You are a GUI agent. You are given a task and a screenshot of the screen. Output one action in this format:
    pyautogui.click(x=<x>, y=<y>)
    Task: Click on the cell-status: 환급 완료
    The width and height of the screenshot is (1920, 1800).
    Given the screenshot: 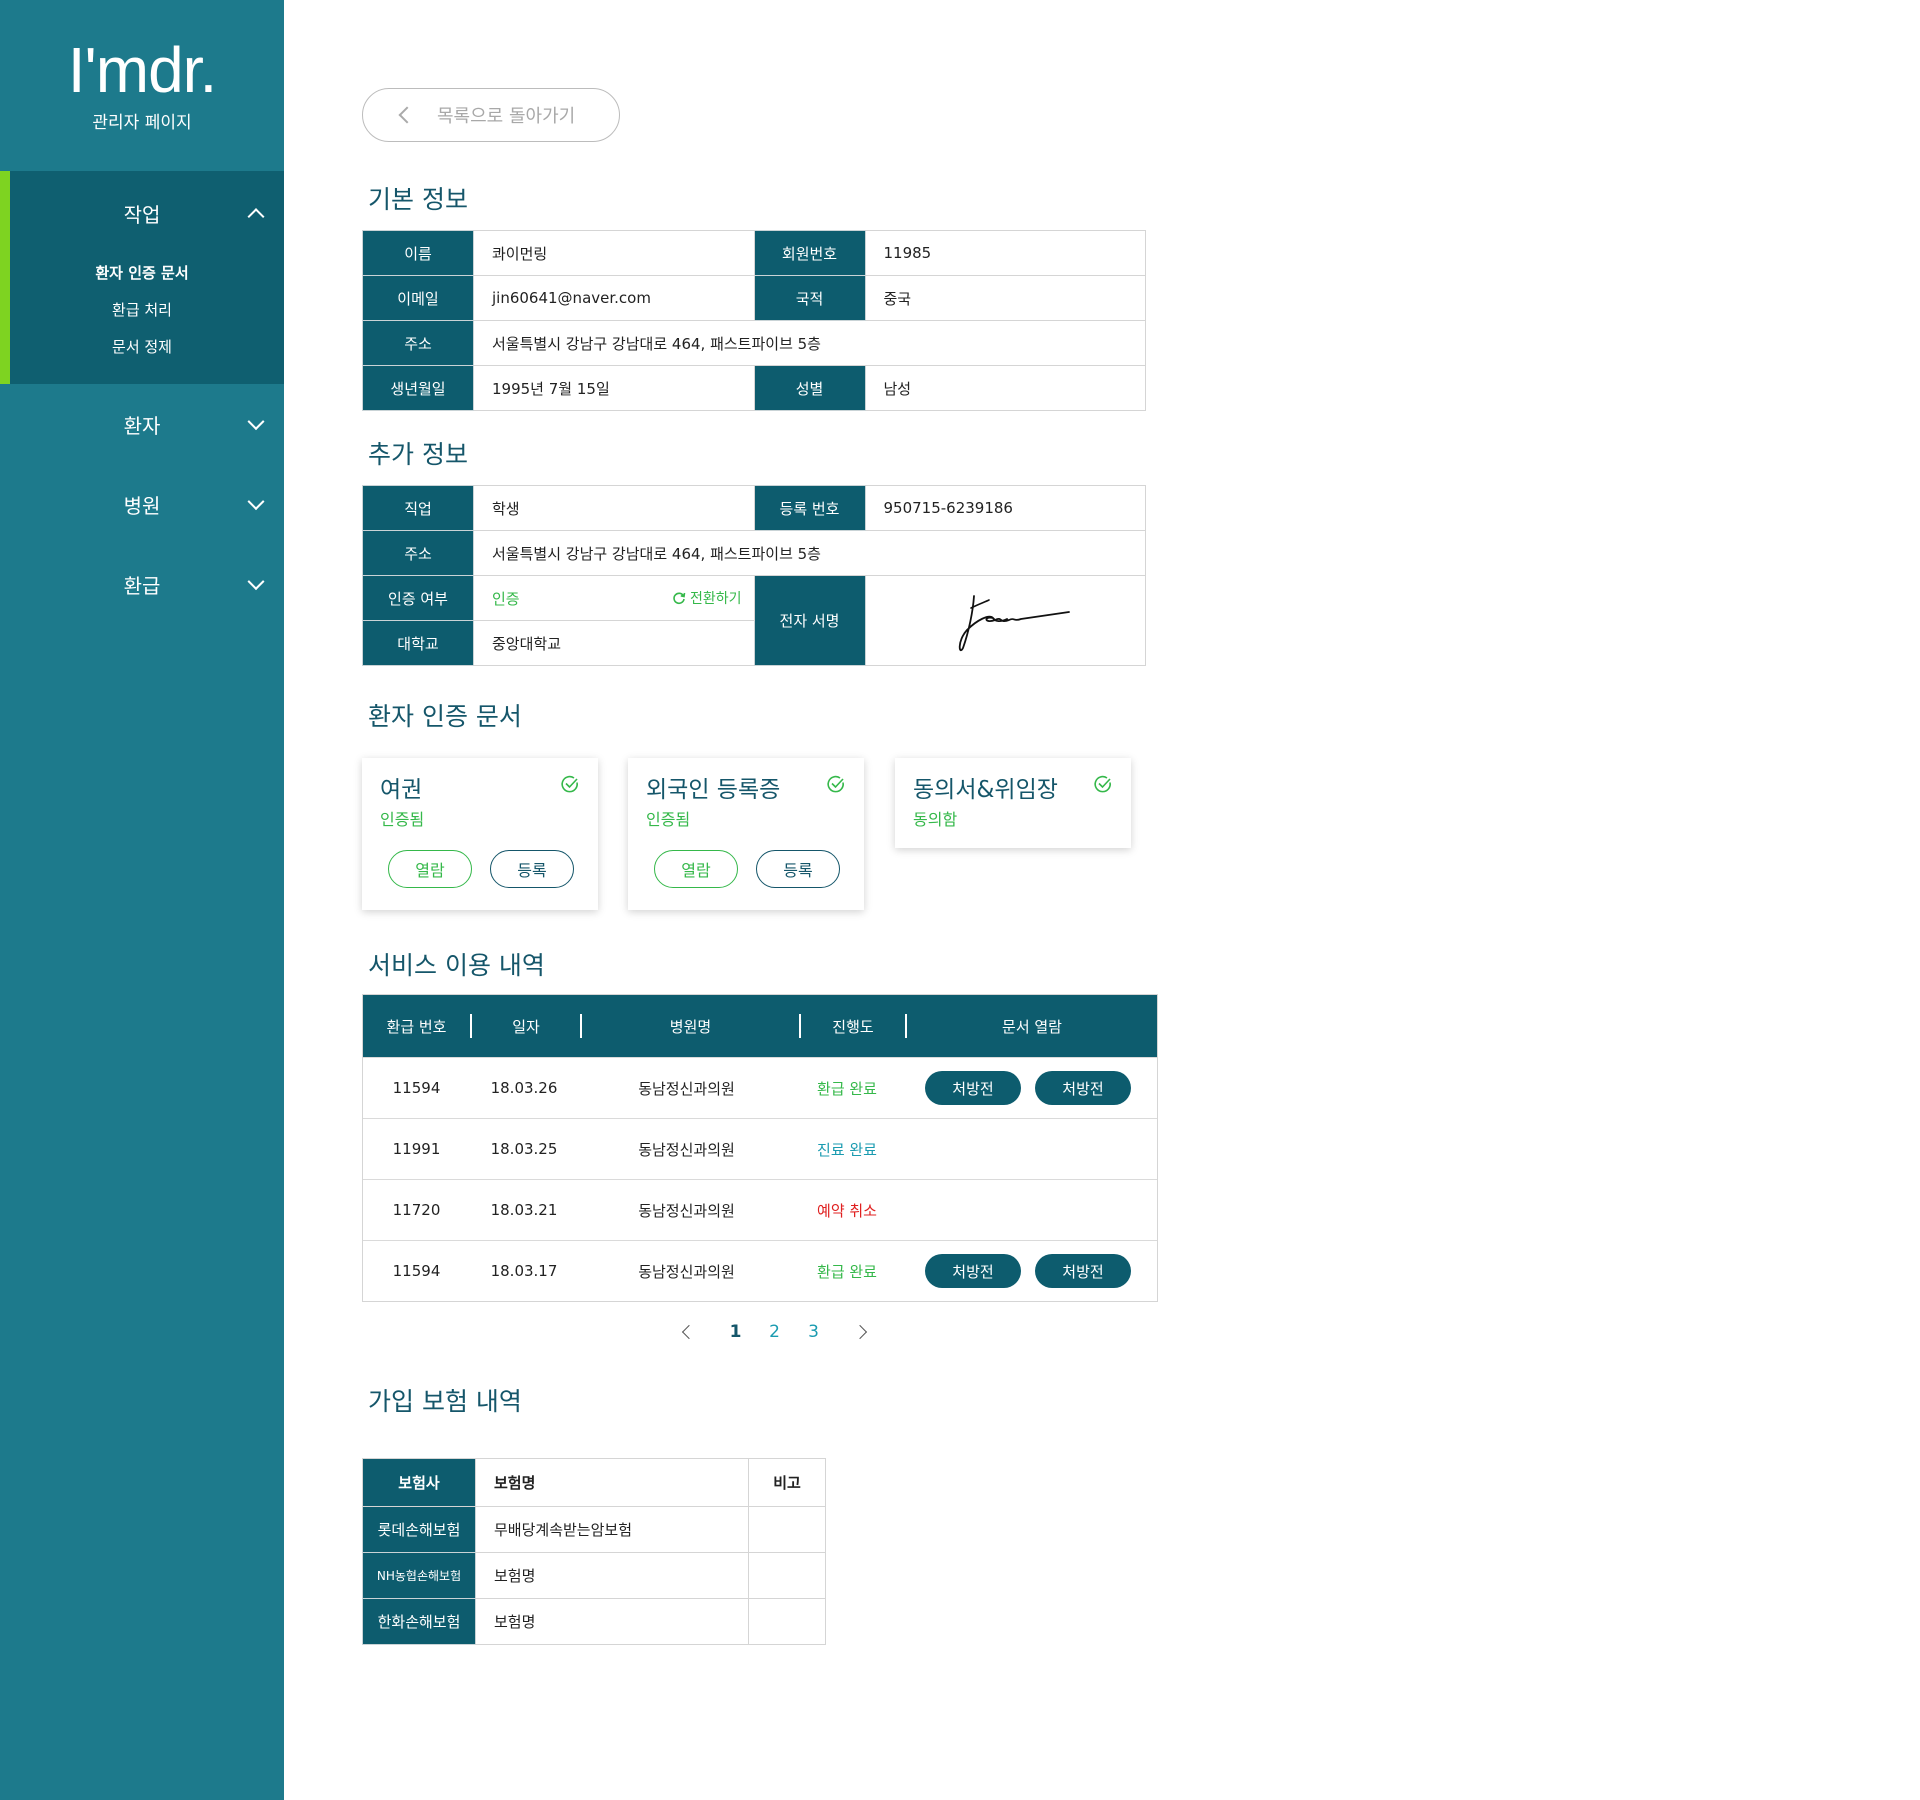 What is the action you would take?
    pyautogui.click(x=847, y=1271)
    